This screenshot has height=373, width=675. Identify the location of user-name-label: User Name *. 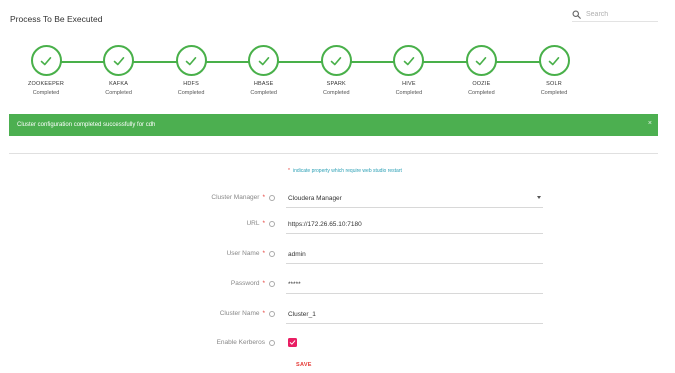
(251, 253).